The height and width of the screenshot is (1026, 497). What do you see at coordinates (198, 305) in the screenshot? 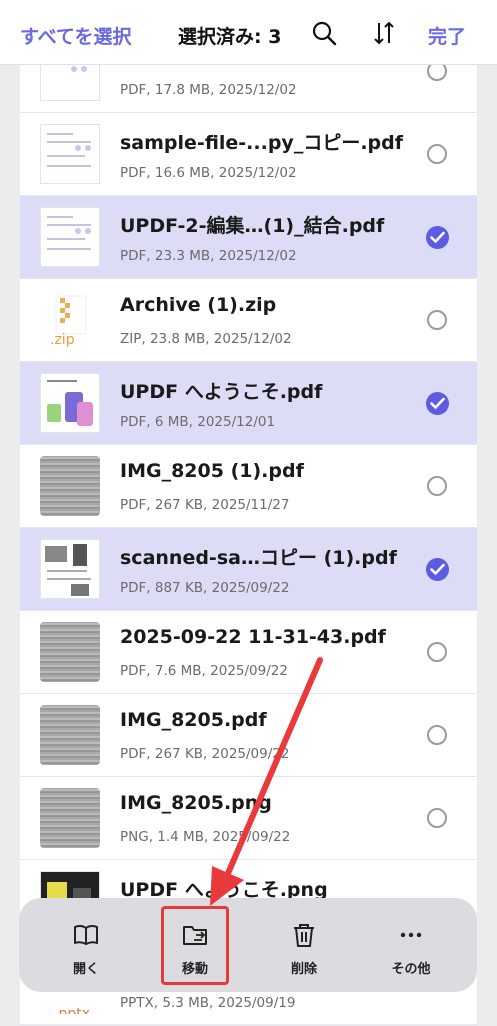
I see `file-name: Archive (1).zip` at bounding box center [198, 305].